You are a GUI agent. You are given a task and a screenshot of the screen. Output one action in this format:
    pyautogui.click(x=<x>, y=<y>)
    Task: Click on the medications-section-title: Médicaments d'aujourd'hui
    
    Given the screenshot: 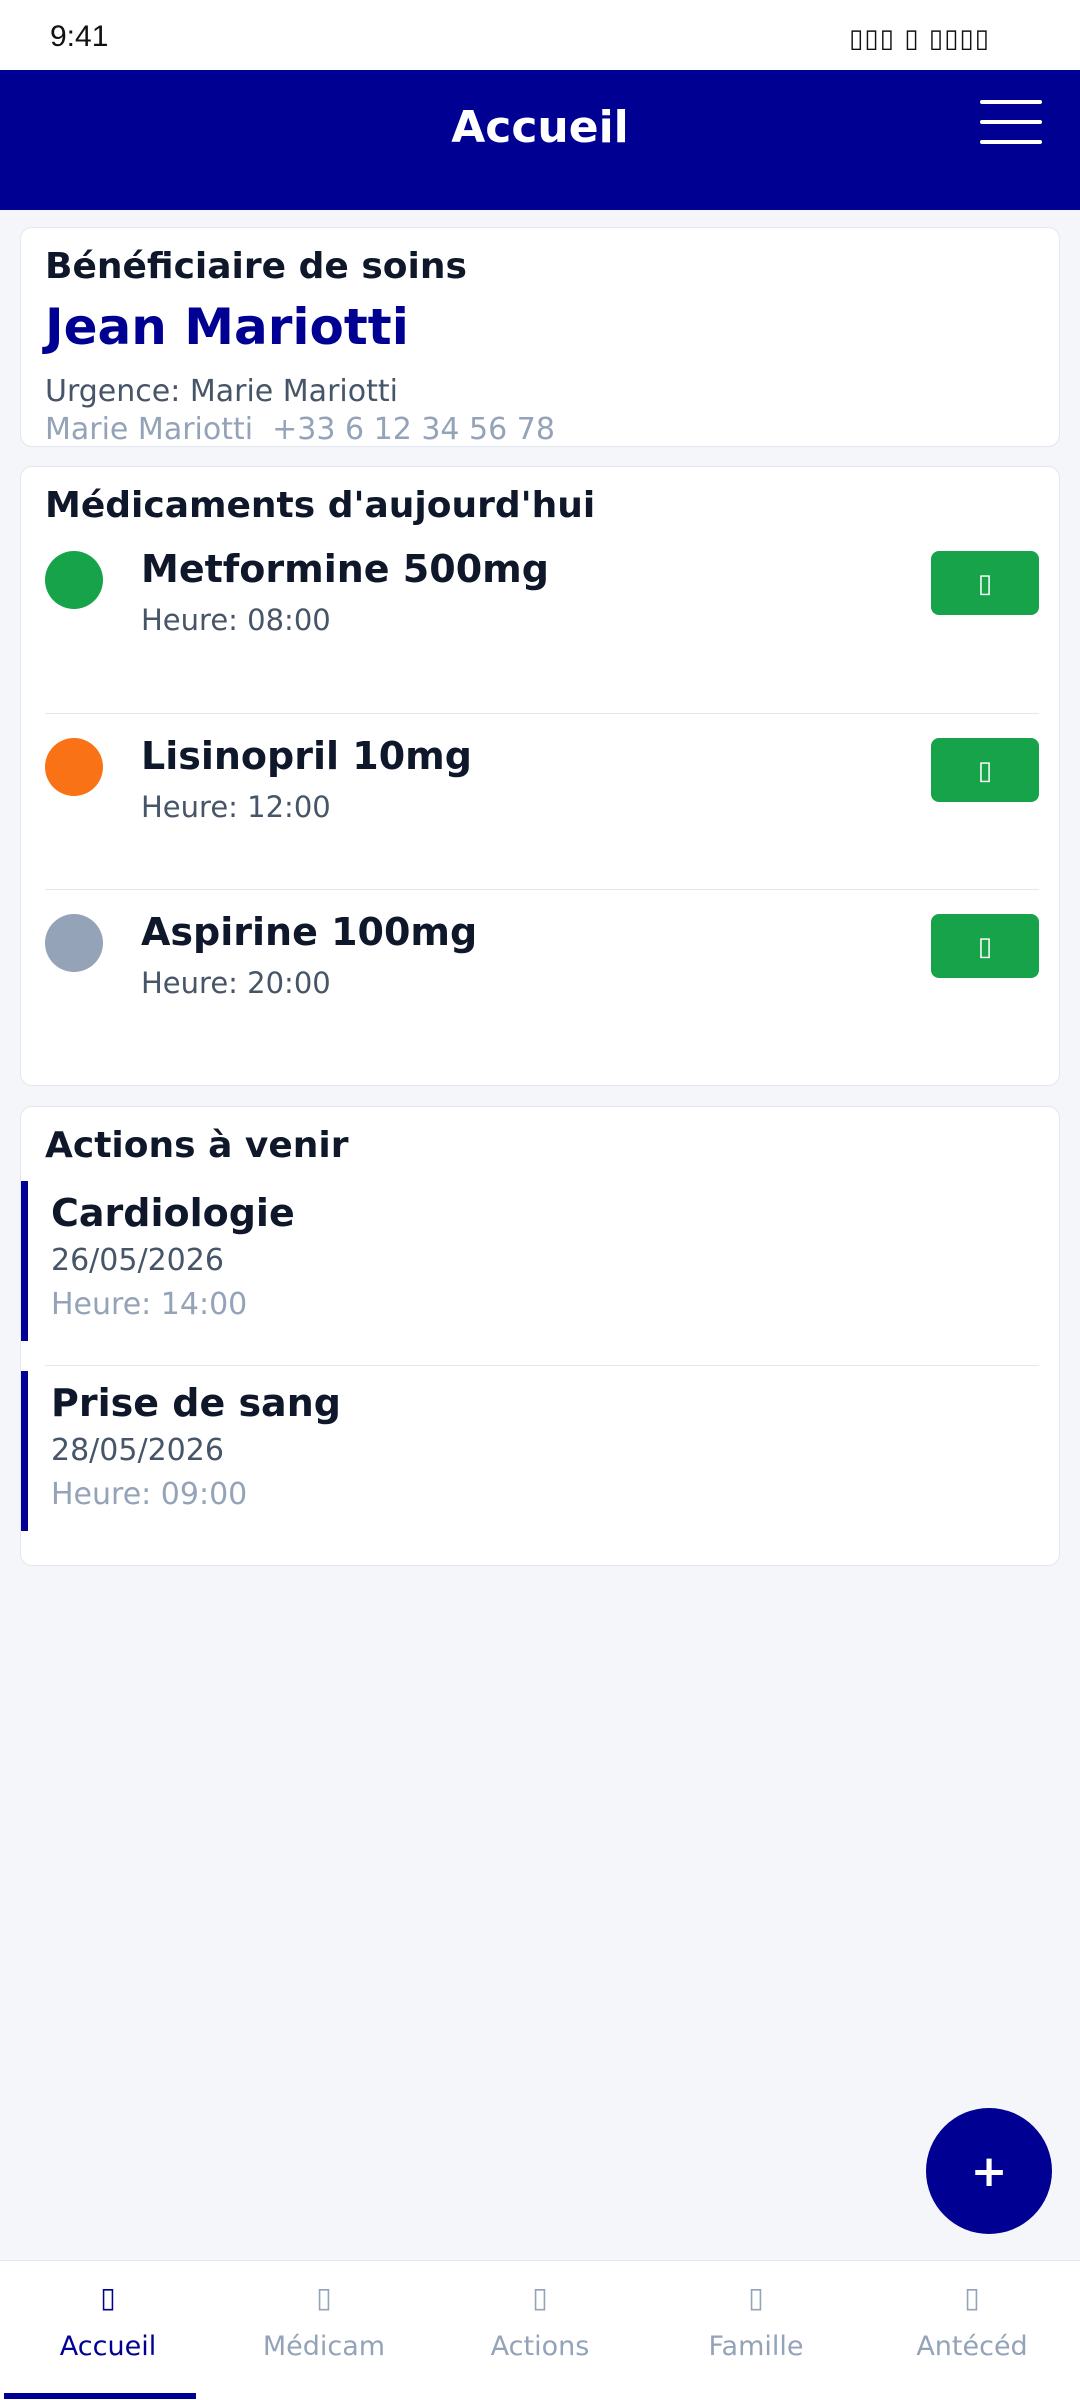 What is the action you would take?
    pyautogui.click(x=320, y=505)
    